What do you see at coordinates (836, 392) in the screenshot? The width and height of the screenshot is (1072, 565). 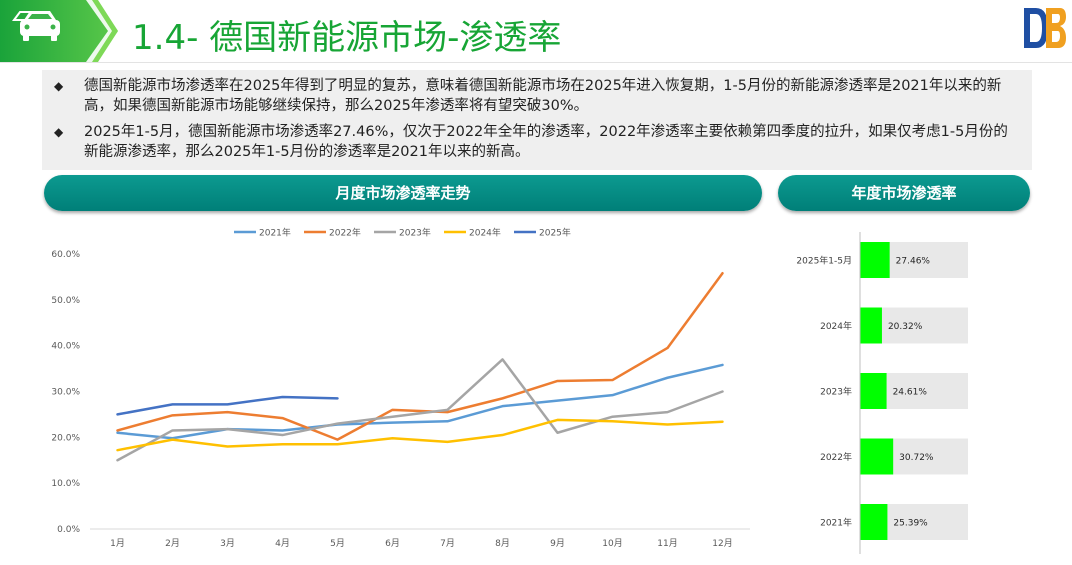 I see `bar-category-label: 2023年` at bounding box center [836, 392].